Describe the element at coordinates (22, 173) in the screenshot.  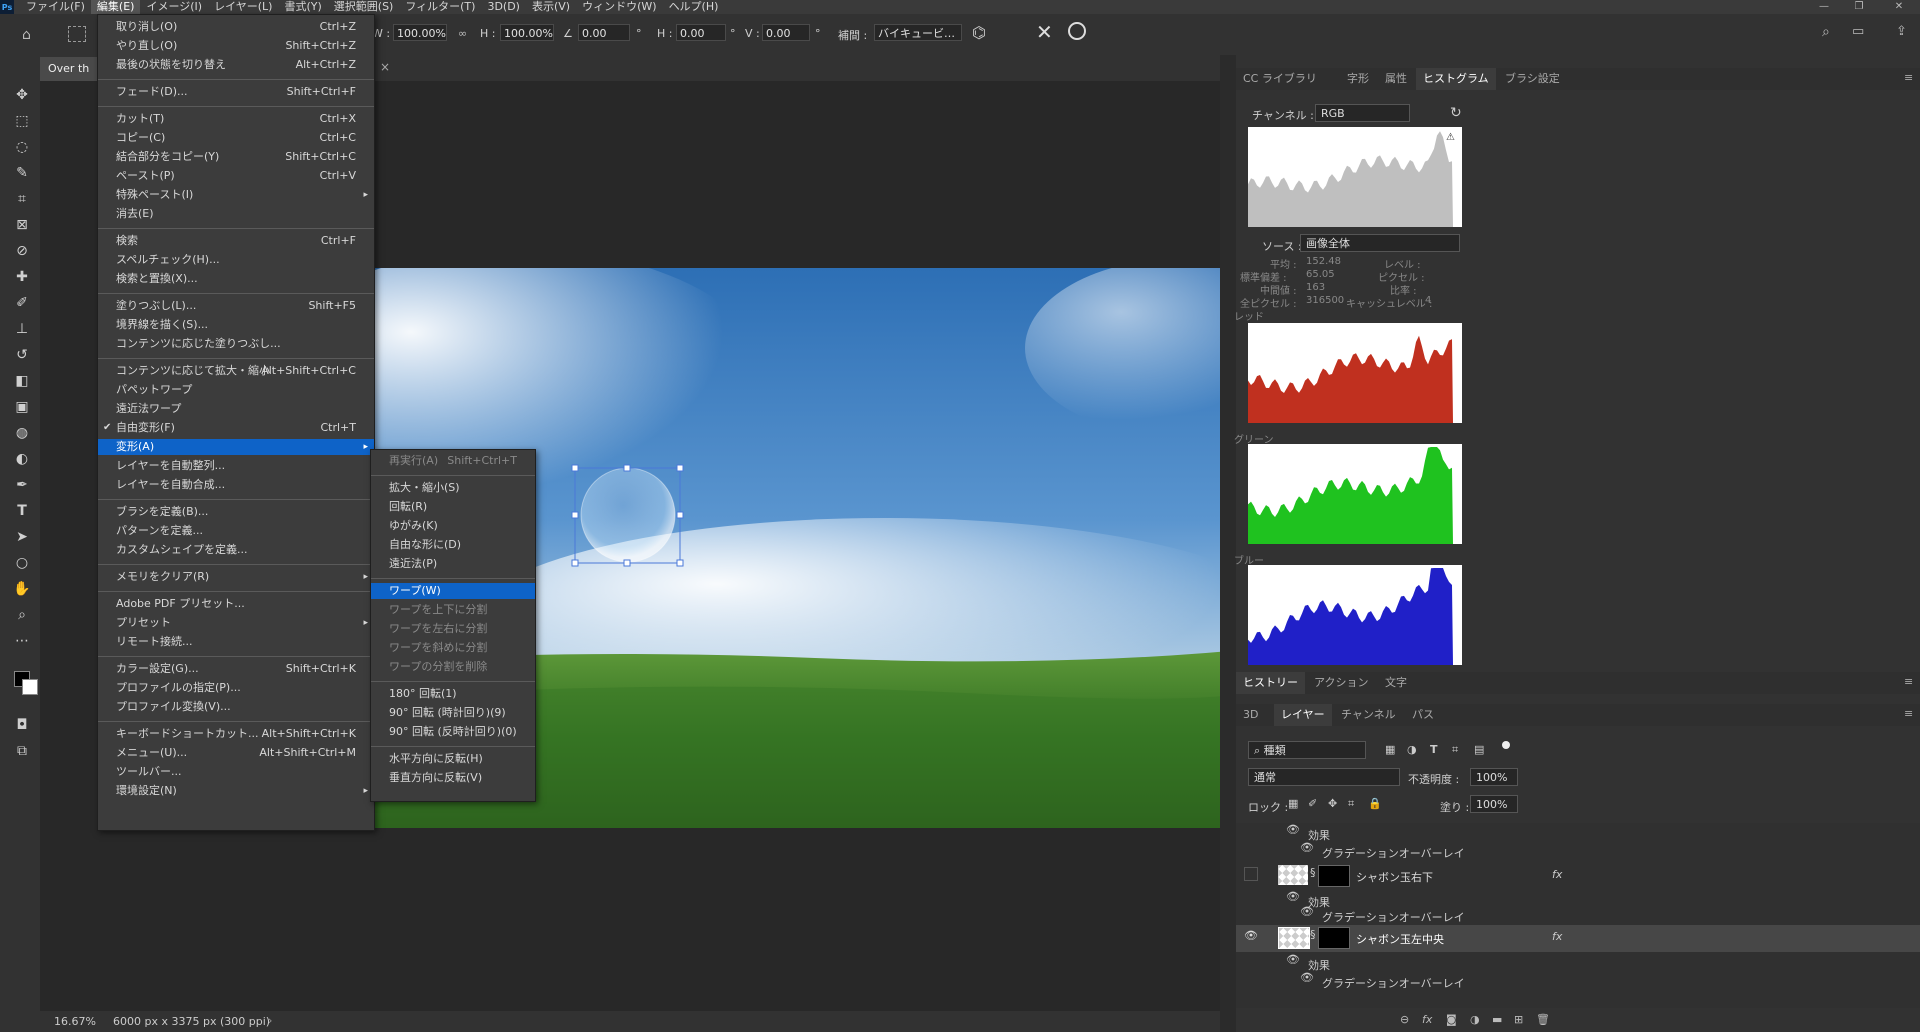
I see `quick-select-tool-icon: ✎` at that location.